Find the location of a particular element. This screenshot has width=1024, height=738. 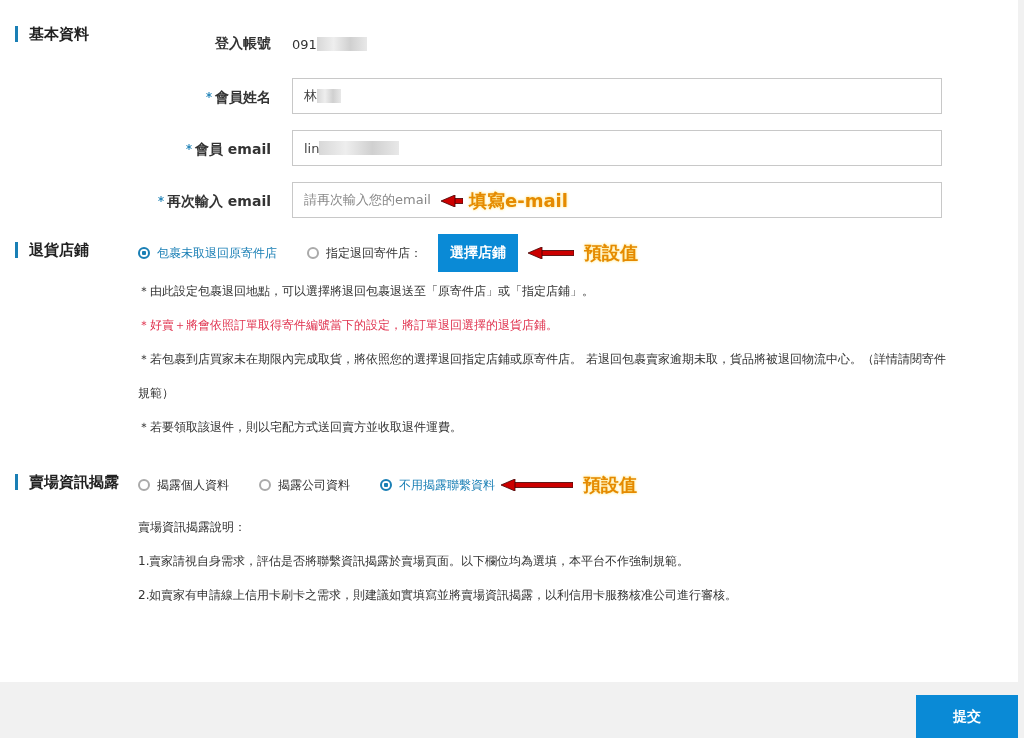

input-field: 林 is located at coordinates (617, 96).